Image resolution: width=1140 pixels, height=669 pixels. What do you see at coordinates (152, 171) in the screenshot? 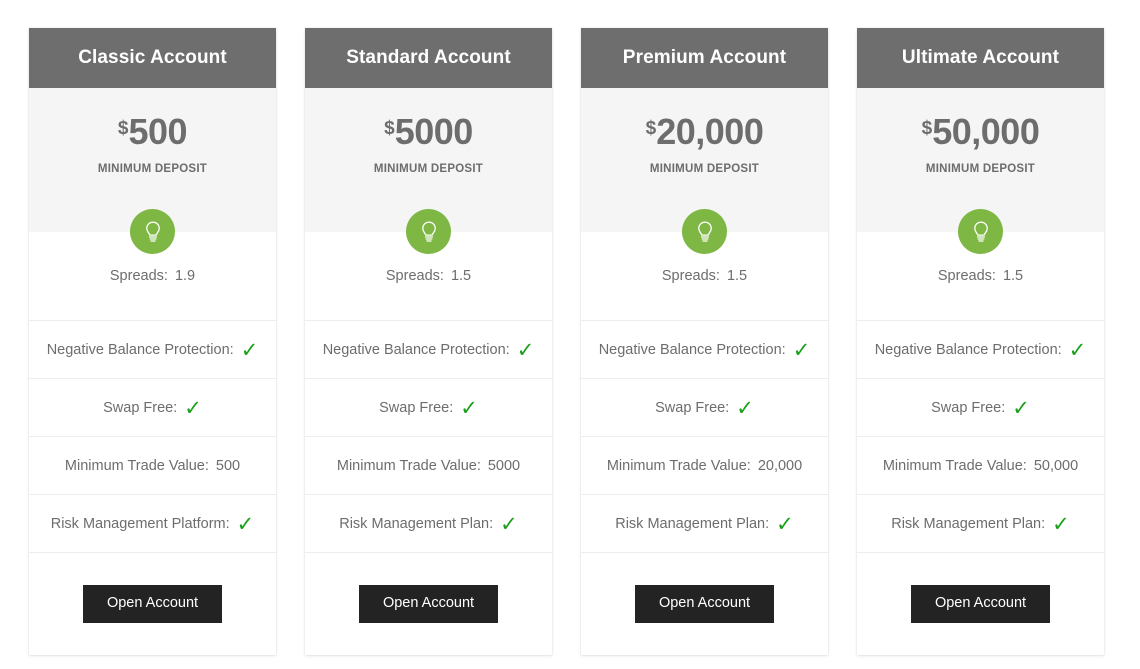
I see `price-panel: $ 500 MINIMUM DEPOSIT` at bounding box center [152, 171].